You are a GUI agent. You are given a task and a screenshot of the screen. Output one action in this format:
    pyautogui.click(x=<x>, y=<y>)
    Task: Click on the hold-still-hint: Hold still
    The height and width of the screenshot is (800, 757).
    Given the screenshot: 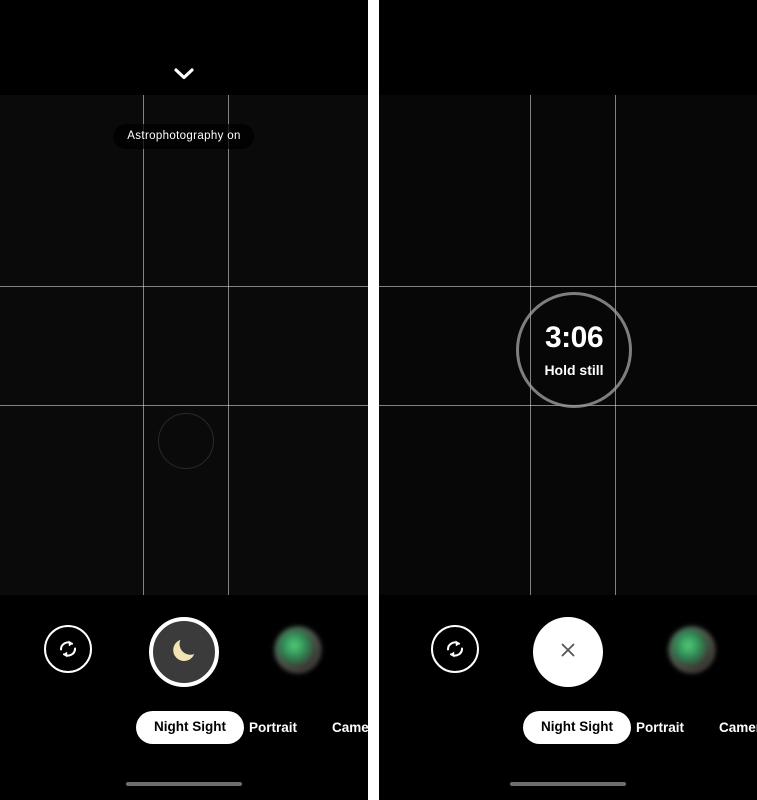 What is the action you would take?
    pyautogui.click(x=574, y=370)
    